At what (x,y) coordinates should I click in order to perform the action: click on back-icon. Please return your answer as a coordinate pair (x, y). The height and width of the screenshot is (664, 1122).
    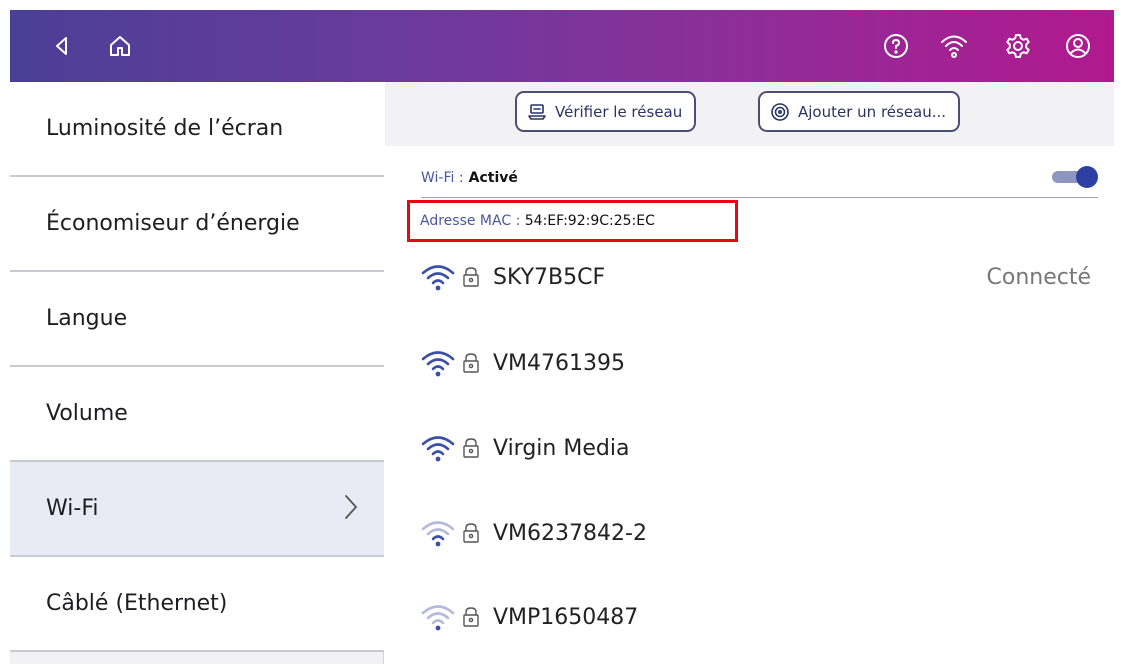
    Looking at the image, I should click on (61, 46).